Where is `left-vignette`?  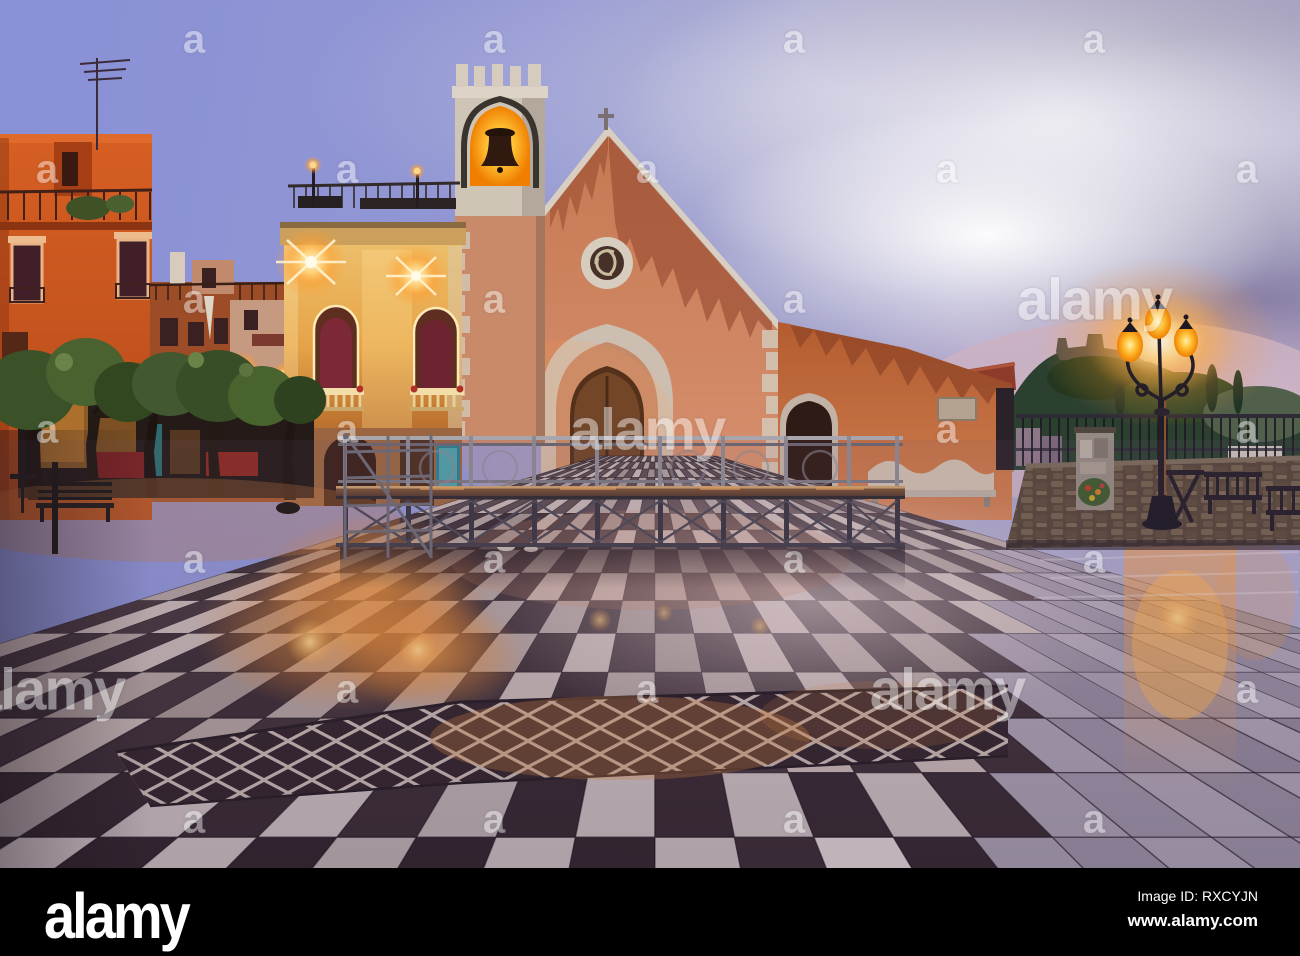
left-vignette is located at coordinates (75, 649).